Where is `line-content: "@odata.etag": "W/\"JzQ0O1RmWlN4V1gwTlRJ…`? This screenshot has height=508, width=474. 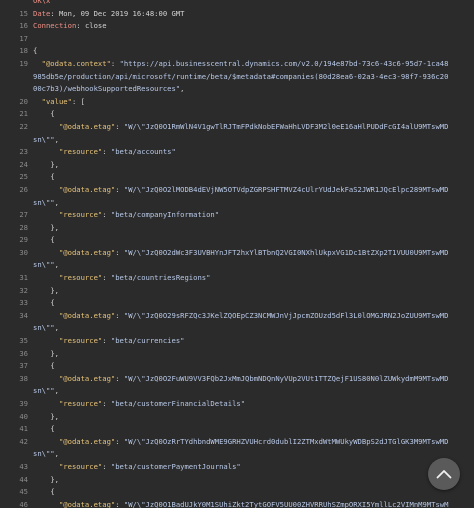 line-content: "@odata.etag": "W/\"JzQ0O1RmWlN4V1gwTlRJ… is located at coordinates (241, 132).